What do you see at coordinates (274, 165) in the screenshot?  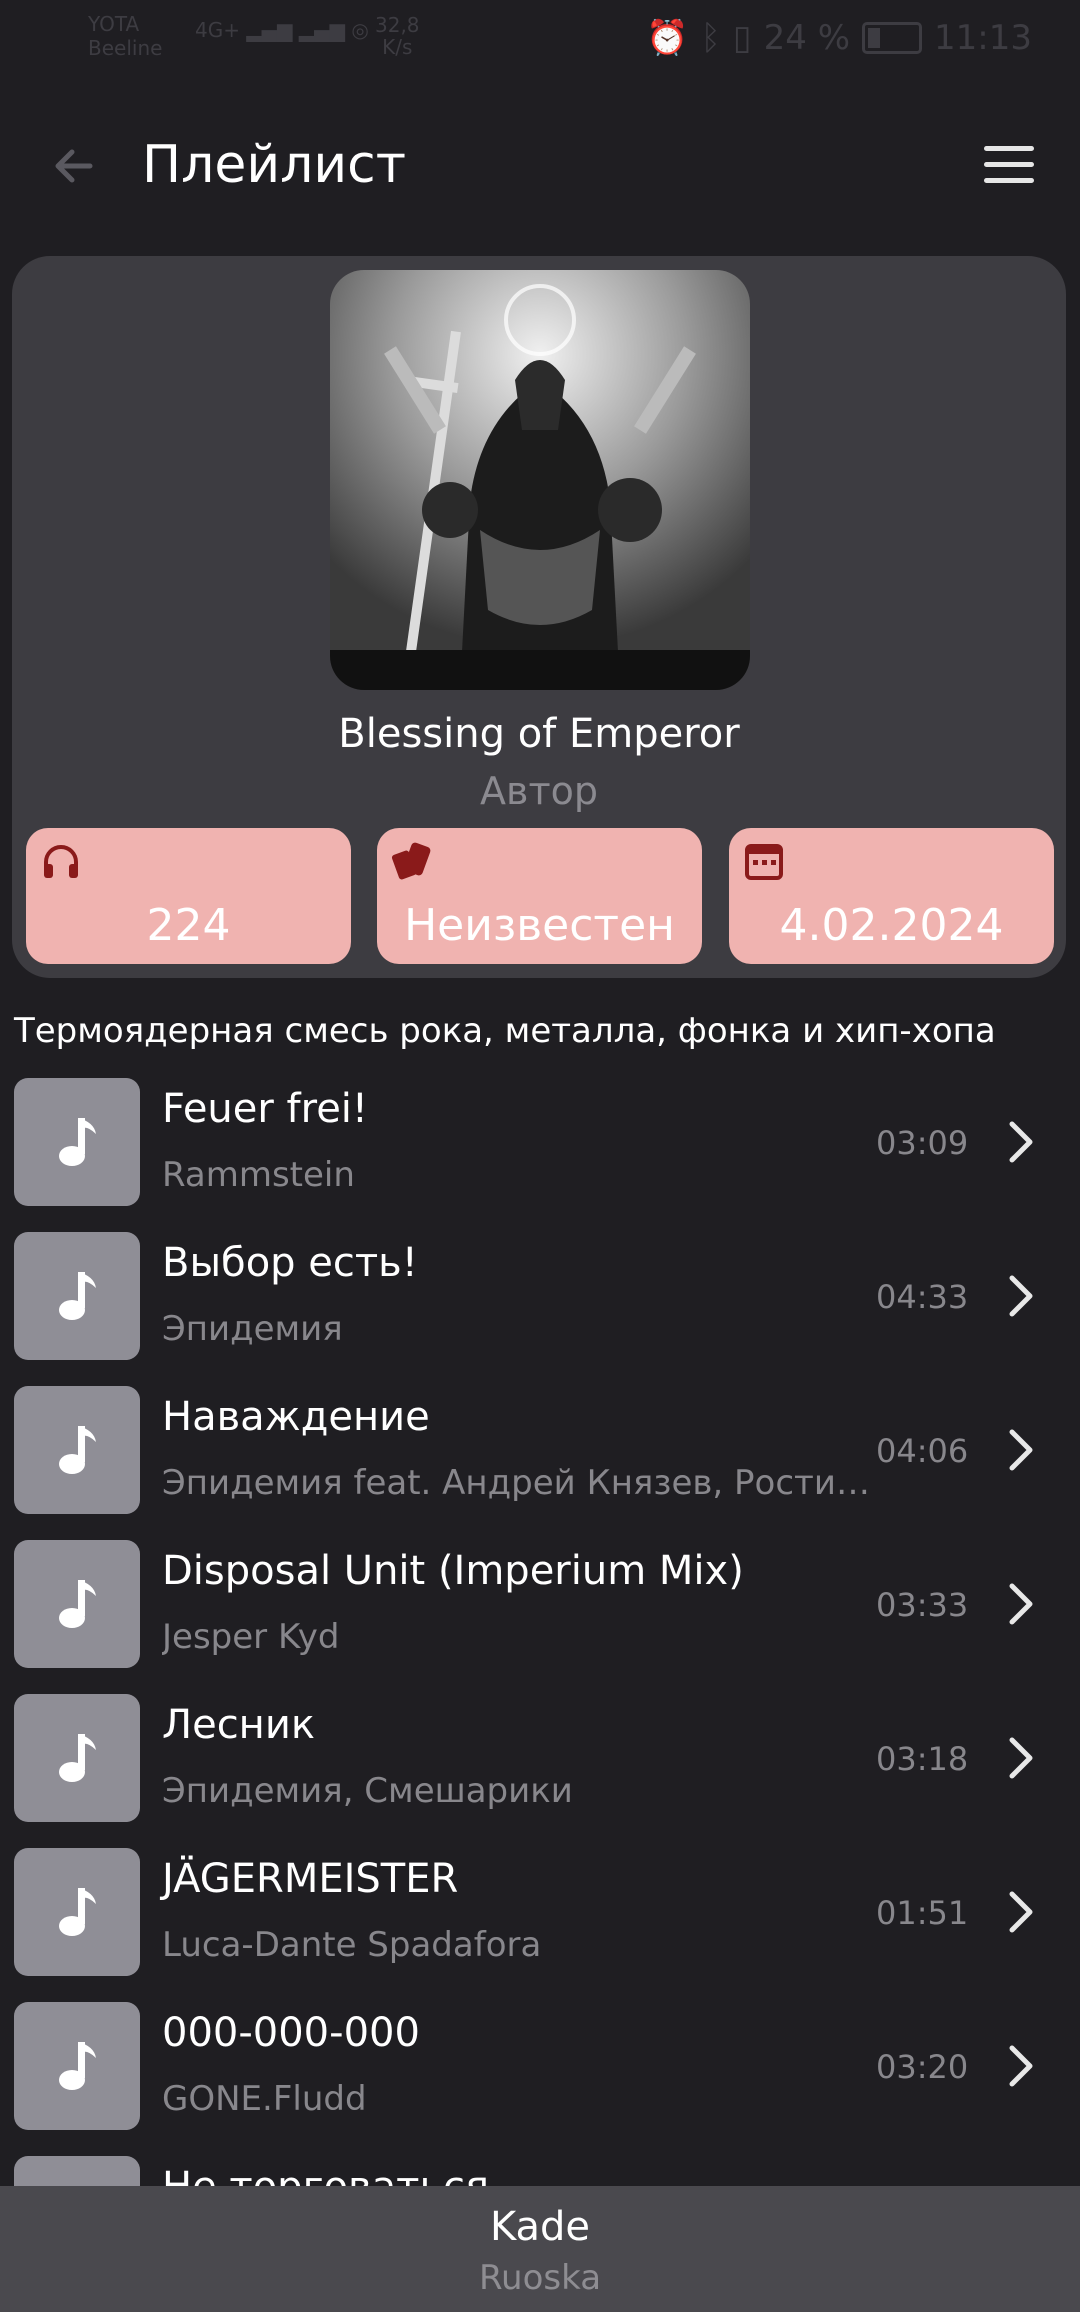 I see `page-title: Плейлист` at bounding box center [274, 165].